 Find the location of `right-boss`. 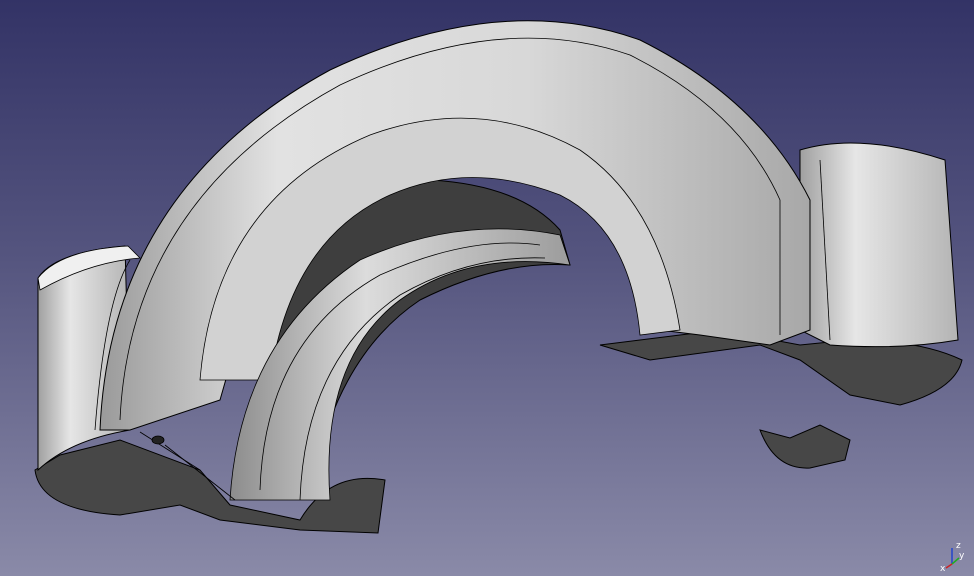

right-boss is located at coordinates (879, 245).